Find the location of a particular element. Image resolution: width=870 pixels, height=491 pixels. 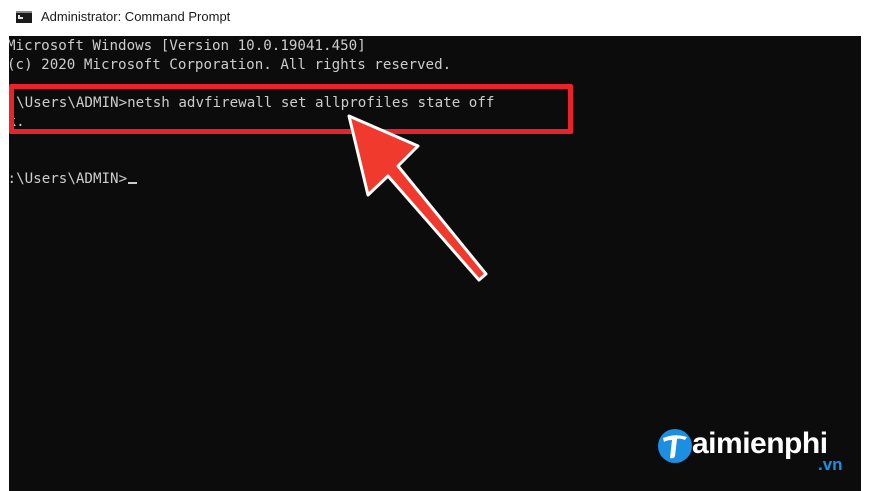

taimienphi-logo-icon is located at coordinates (675, 446).